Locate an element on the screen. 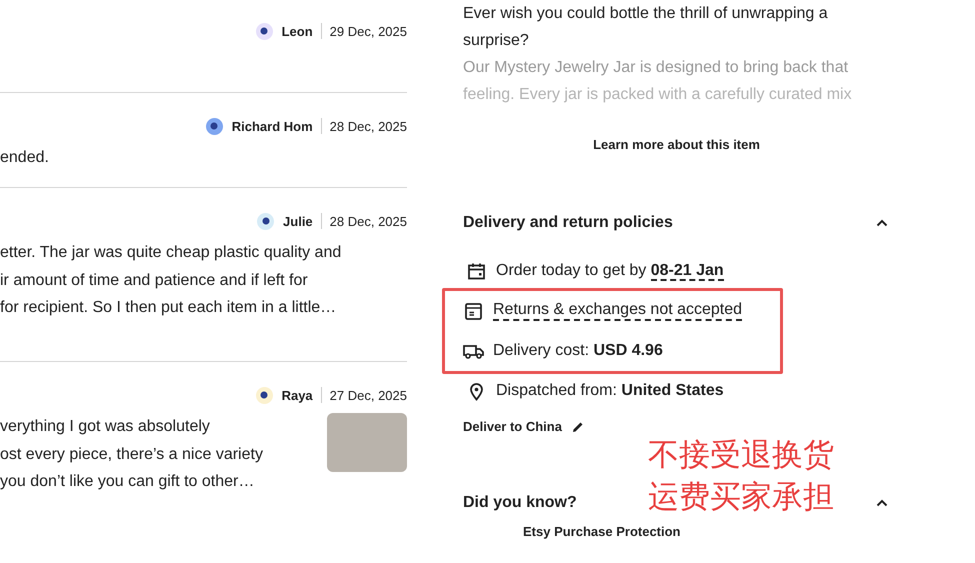 This screenshot has width=975, height=563. review-text: ost every piece, there’s a nice variety is located at coordinates (131, 454).